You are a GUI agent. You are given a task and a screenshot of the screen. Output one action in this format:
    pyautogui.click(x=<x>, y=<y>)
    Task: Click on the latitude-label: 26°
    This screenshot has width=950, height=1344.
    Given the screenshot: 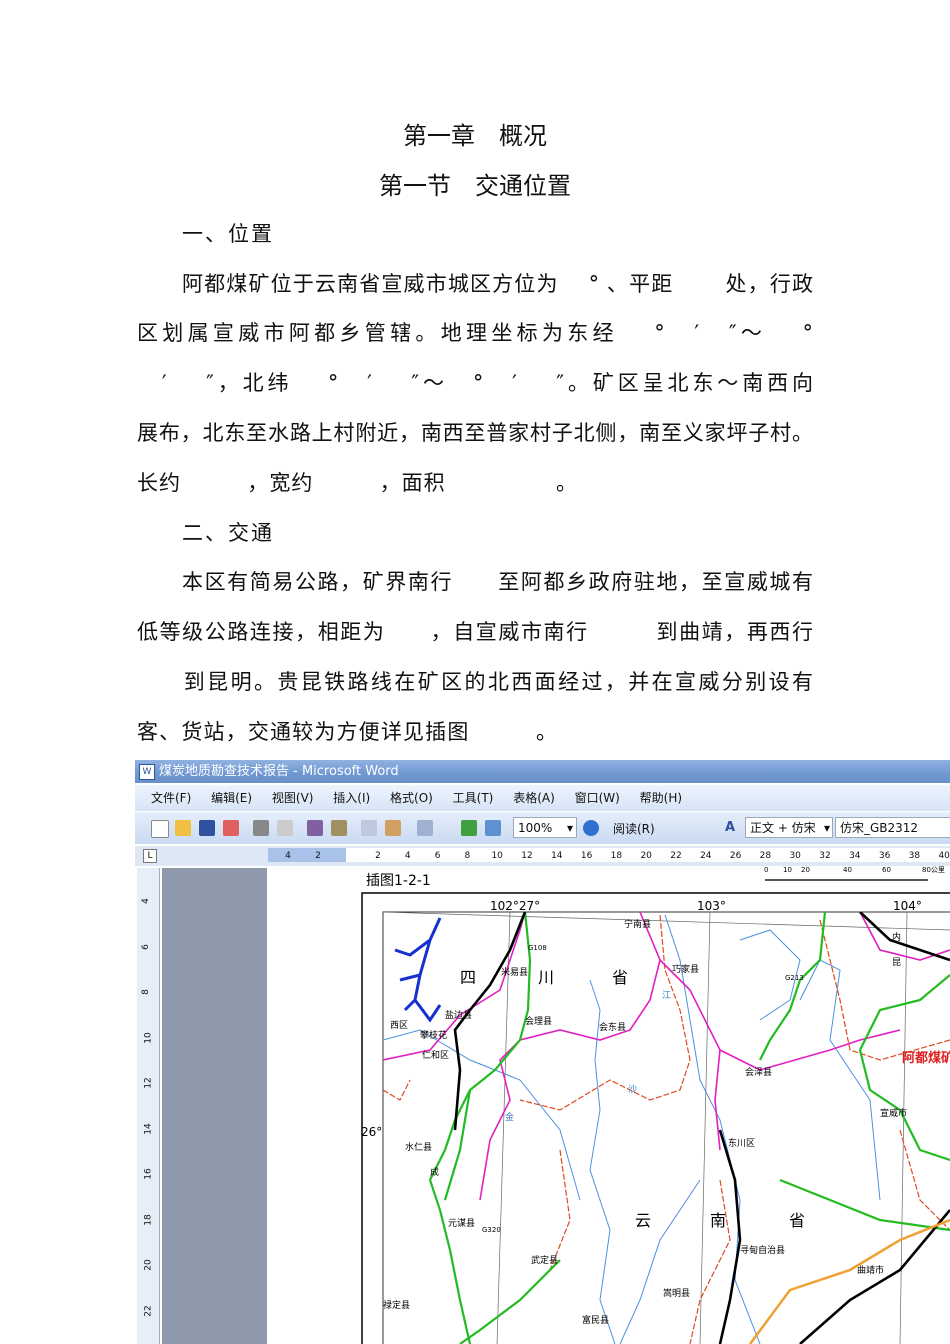 What is the action you would take?
    pyautogui.click(x=371, y=1132)
    